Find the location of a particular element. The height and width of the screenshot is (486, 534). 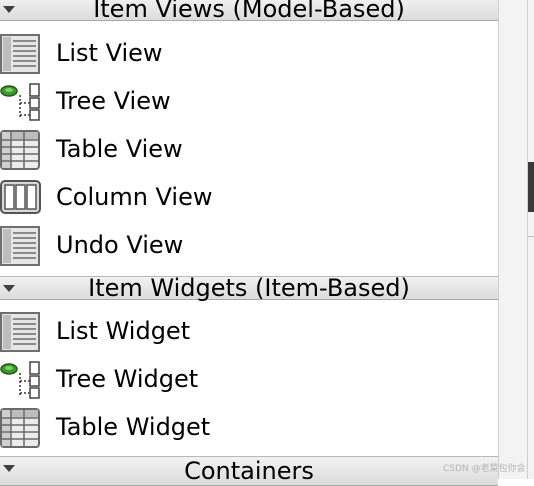

splitter-strip is located at coordinates (516, 239).